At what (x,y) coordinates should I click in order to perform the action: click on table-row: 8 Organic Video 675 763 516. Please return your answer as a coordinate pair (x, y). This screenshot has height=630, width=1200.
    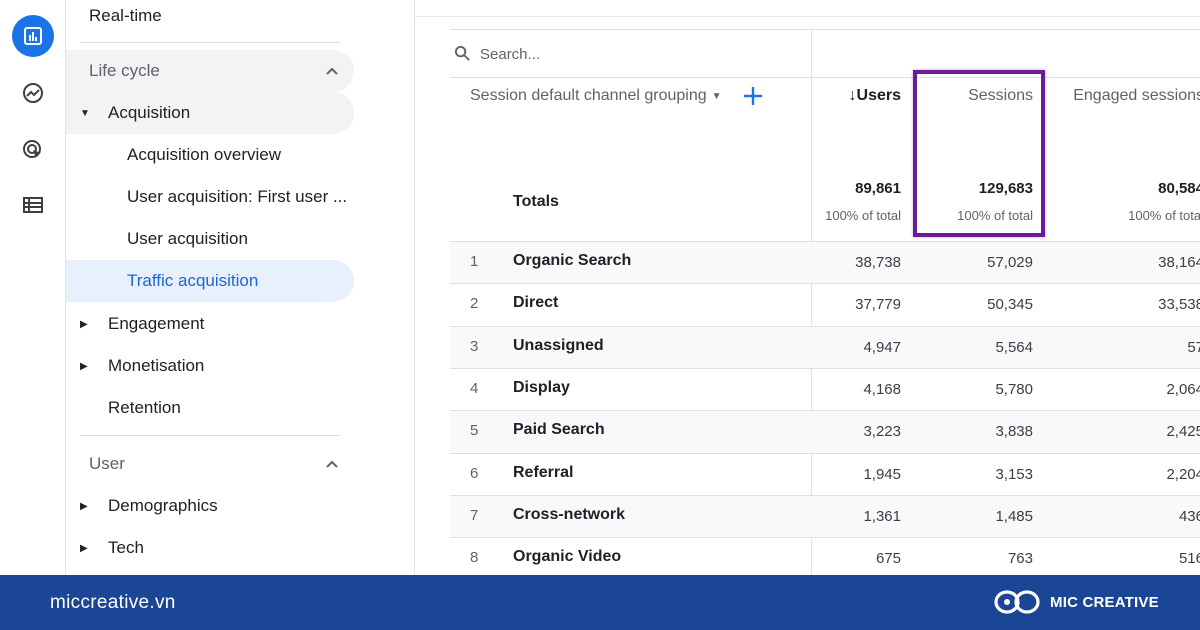
    Looking at the image, I should click on (825, 558).